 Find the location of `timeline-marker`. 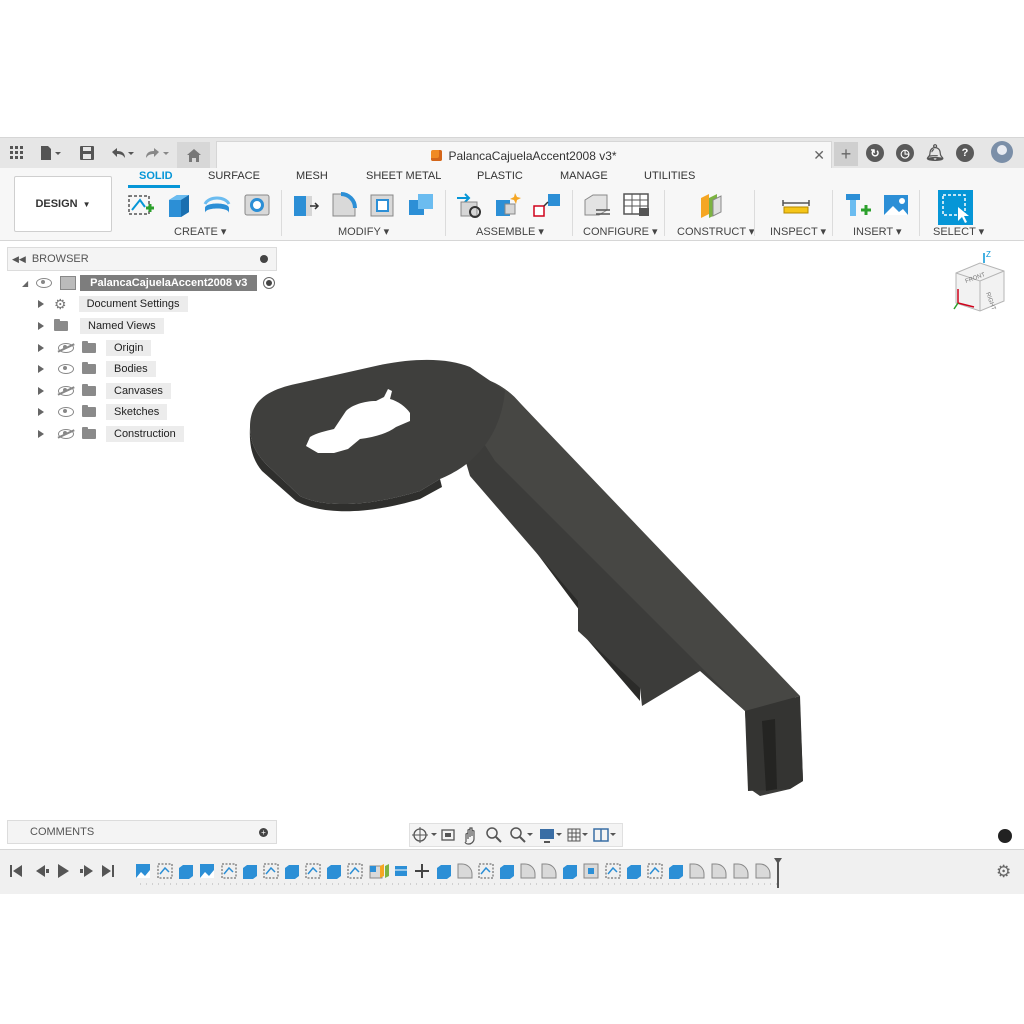

timeline-marker is located at coordinates (778, 873).